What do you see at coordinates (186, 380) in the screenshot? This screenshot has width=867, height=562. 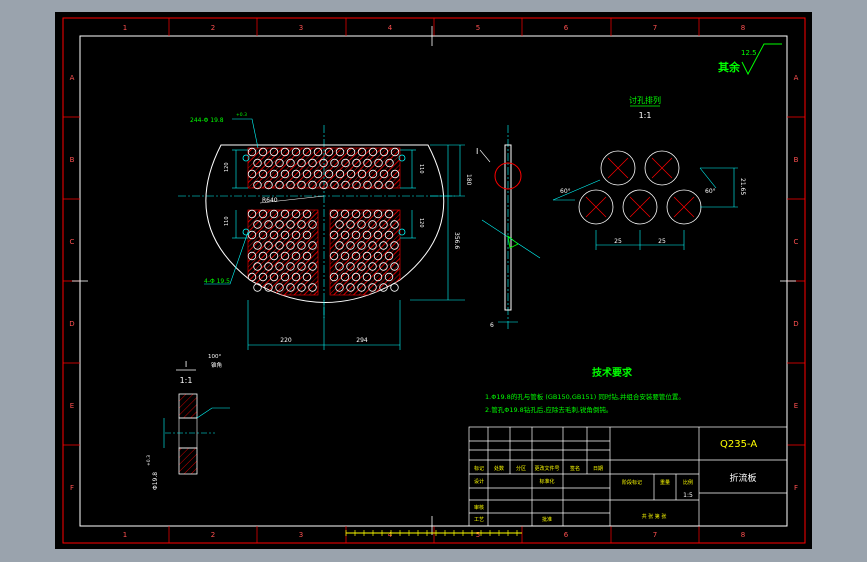 I see `detail-i-scale: 1:1` at bounding box center [186, 380].